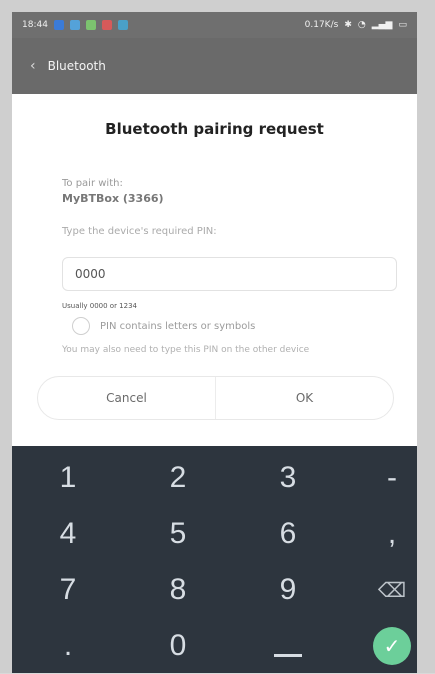 This screenshot has width=435, height=674. Describe the element at coordinates (90, 274) in the screenshot. I see `pin-value: 0000` at that location.